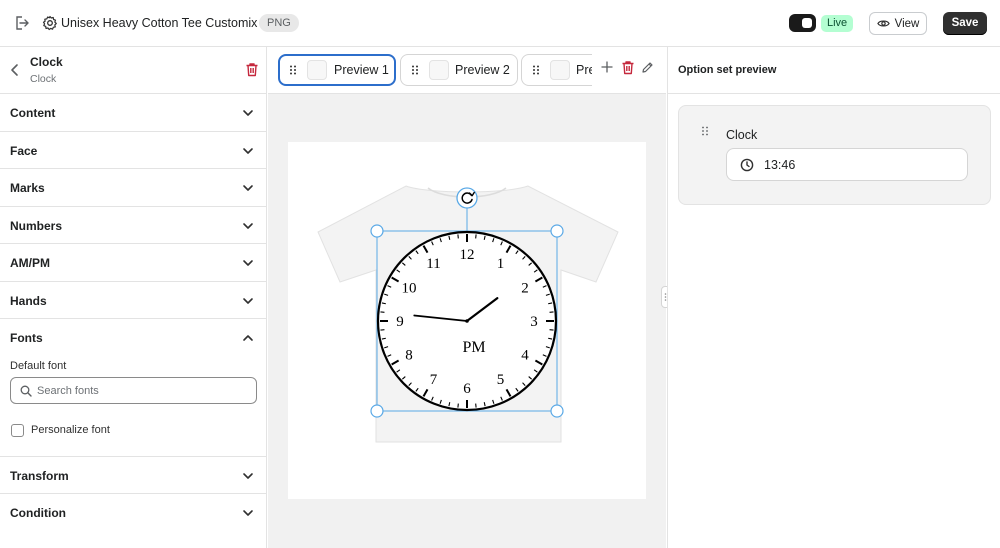 The height and width of the screenshot is (548, 1000). I want to click on resize-handle-top-left, so click(377, 231).